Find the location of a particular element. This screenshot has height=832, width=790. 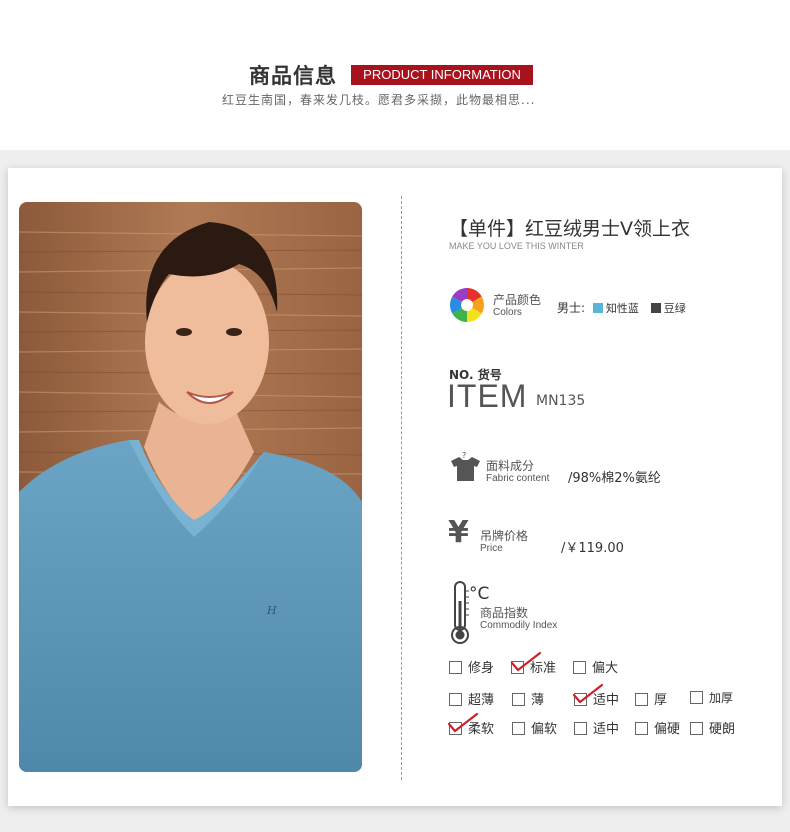

svg-text: H is located at coordinates (271, 610).